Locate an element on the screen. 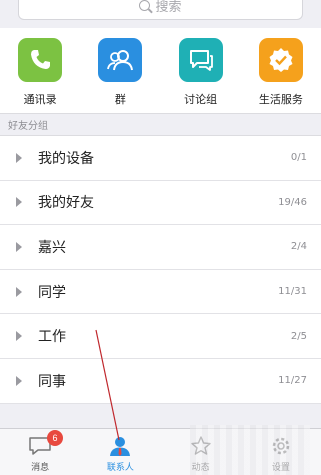 The image size is (321, 475). search-bar: 搜索 is located at coordinates (160, 14).